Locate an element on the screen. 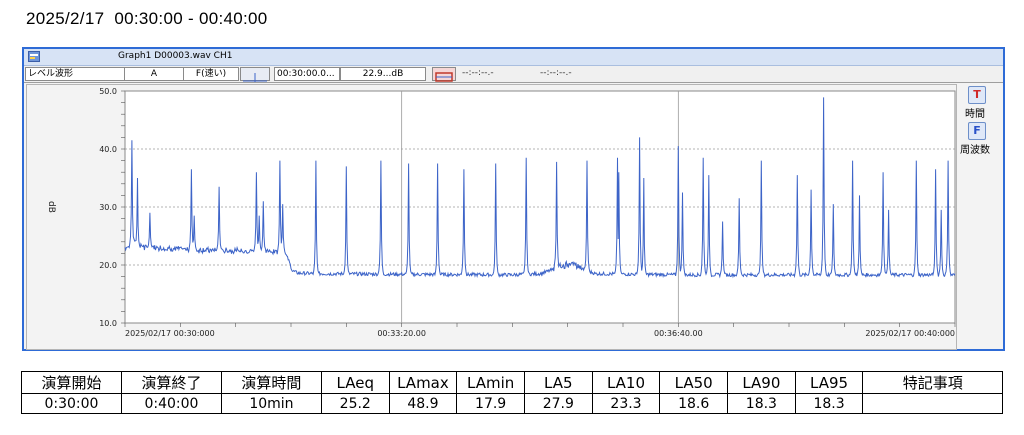  stats-header-cell: 演算開始 is located at coordinates (71, 382).